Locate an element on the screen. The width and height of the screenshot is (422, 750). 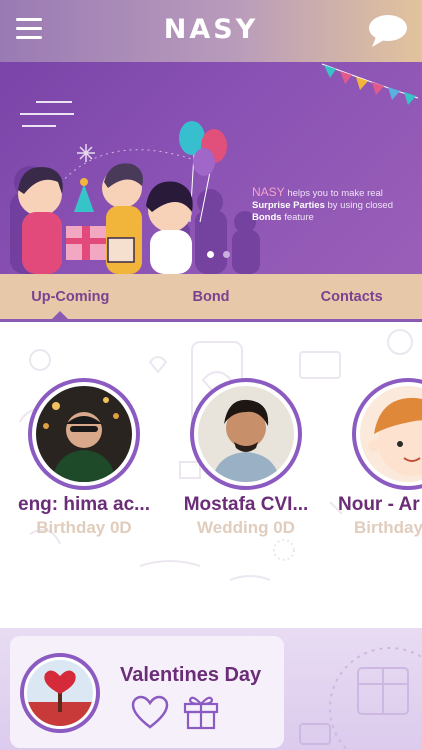
avatar-mostafa is located at coordinates (246, 434).